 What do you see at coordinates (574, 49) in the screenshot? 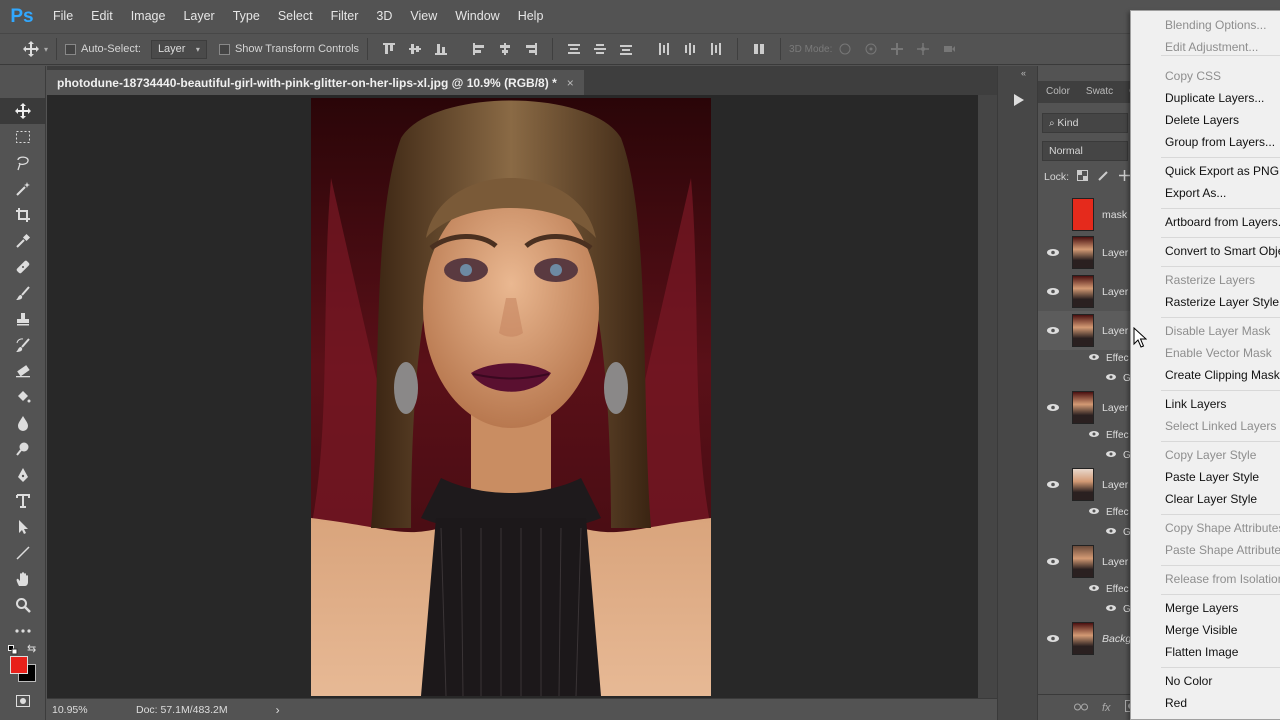
I see `distribute-top-icon` at bounding box center [574, 49].